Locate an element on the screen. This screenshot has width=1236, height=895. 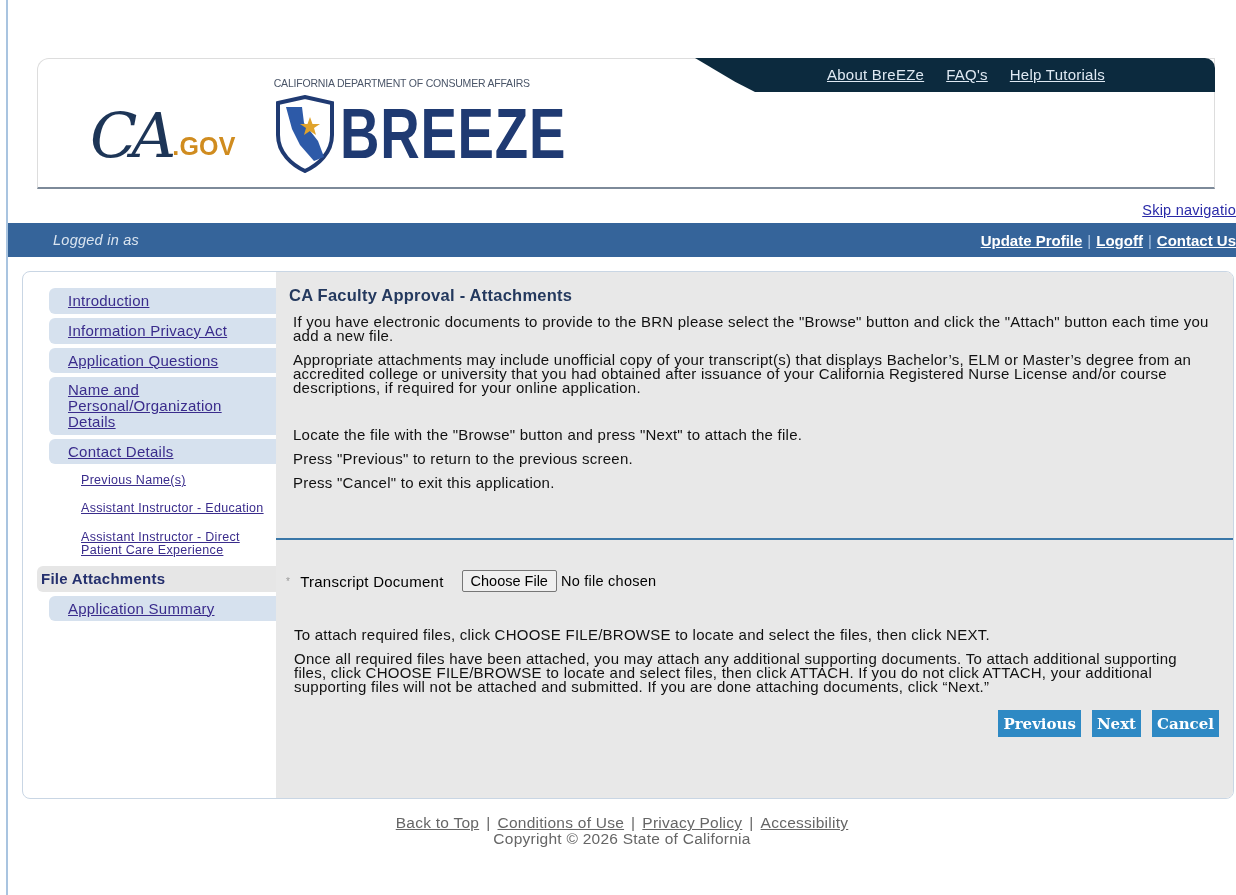
file-status: No file chosen is located at coordinates (608, 581).